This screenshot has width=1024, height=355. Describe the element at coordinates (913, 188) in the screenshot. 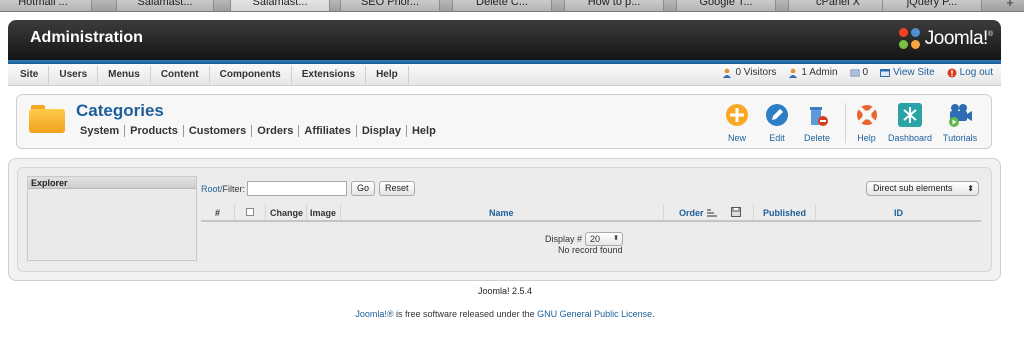

I see `view-mode-value: Direct sub elements` at that location.